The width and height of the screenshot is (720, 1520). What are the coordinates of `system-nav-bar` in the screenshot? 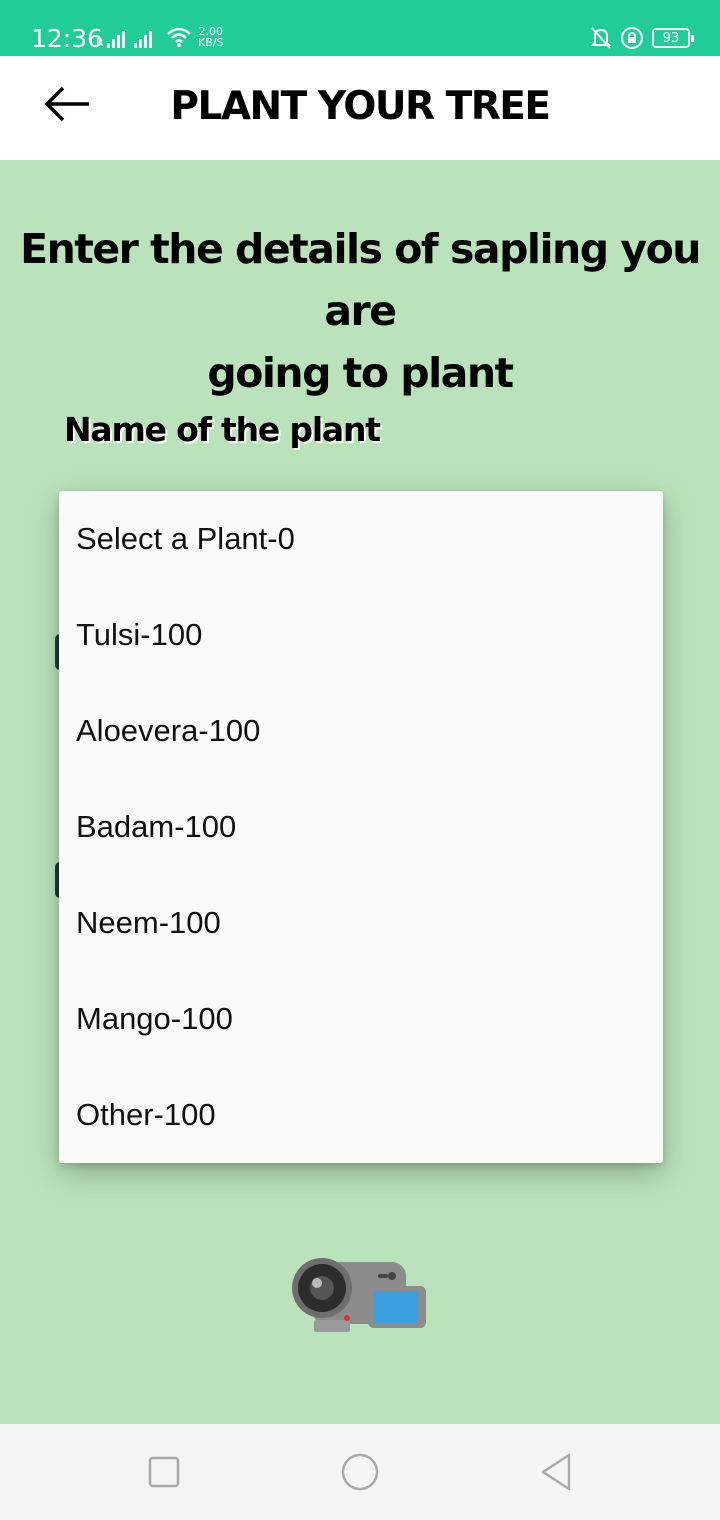 It's located at (360, 1472).